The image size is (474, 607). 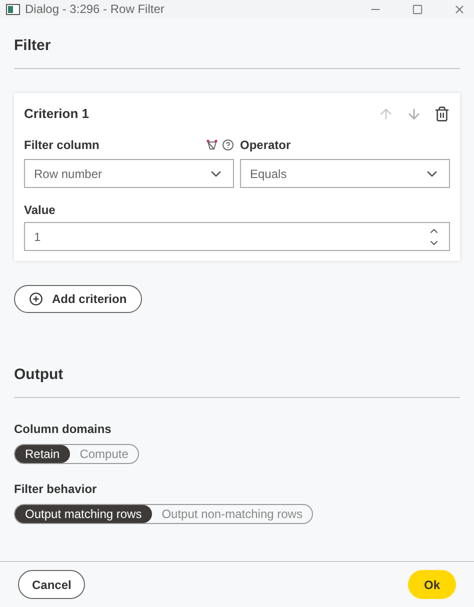 I want to click on ok-button: Ok, so click(x=432, y=584).